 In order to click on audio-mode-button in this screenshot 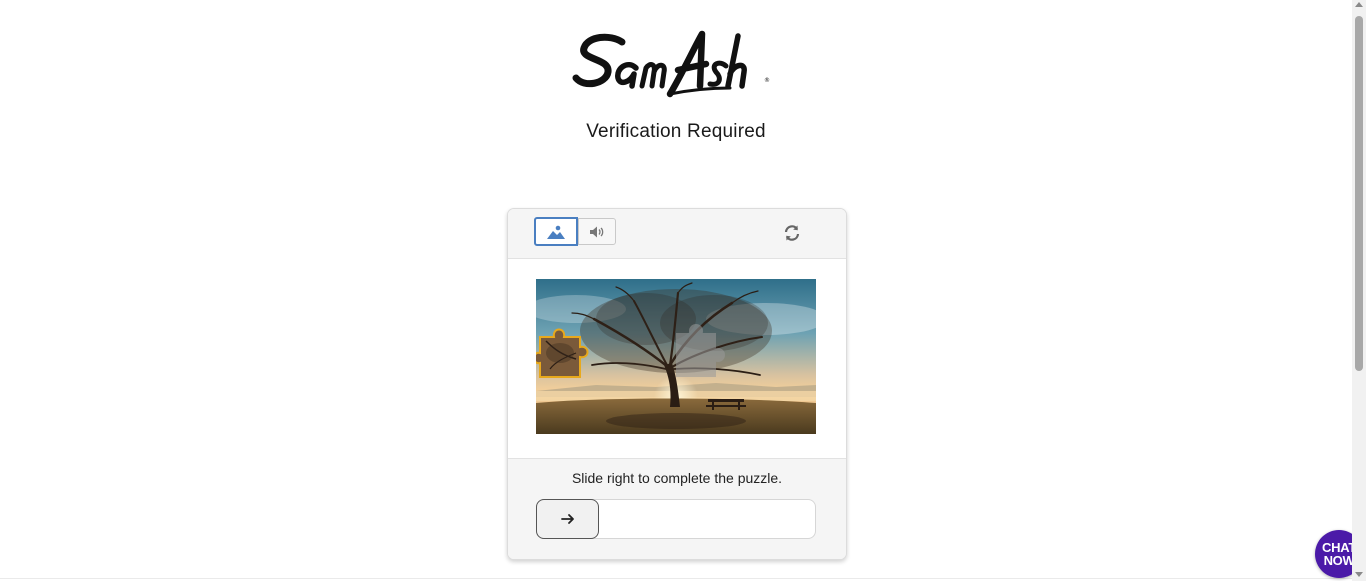, I will do `click(597, 231)`.